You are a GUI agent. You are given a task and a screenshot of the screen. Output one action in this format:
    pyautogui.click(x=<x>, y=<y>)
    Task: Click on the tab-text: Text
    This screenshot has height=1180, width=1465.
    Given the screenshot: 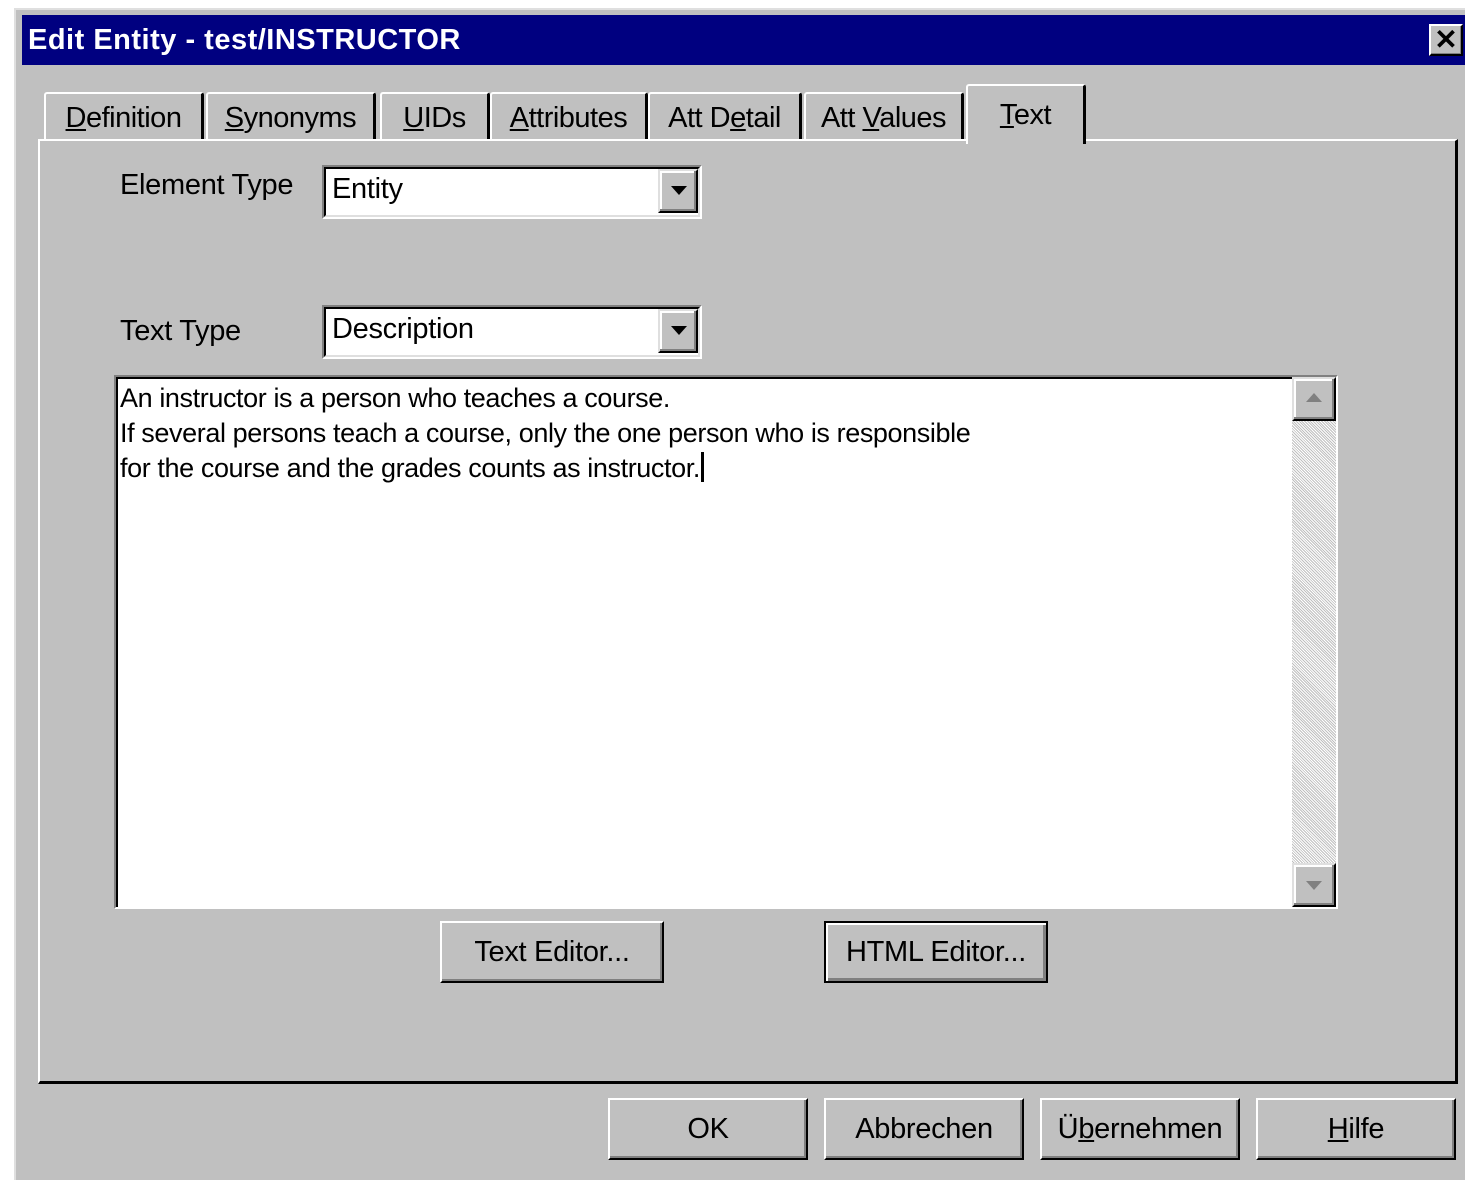 What is the action you would take?
    pyautogui.click(x=1026, y=114)
    